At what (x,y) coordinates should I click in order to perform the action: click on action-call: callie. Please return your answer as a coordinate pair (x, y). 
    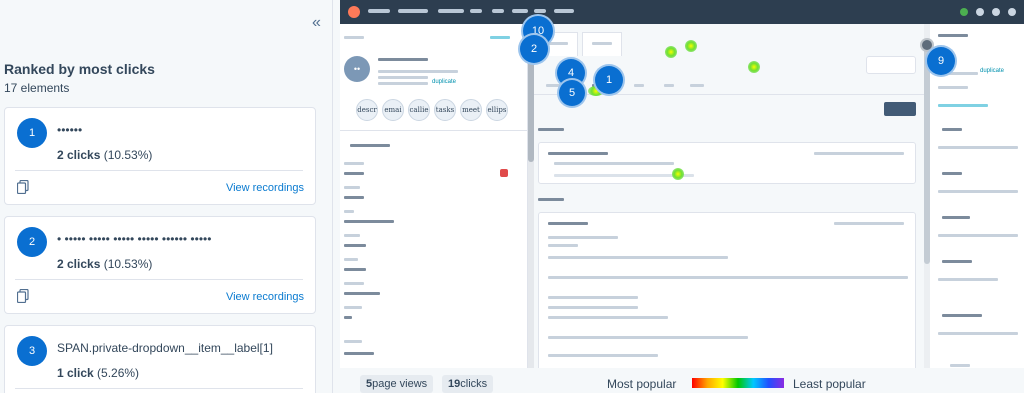
    Looking at the image, I should click on (419, 110).